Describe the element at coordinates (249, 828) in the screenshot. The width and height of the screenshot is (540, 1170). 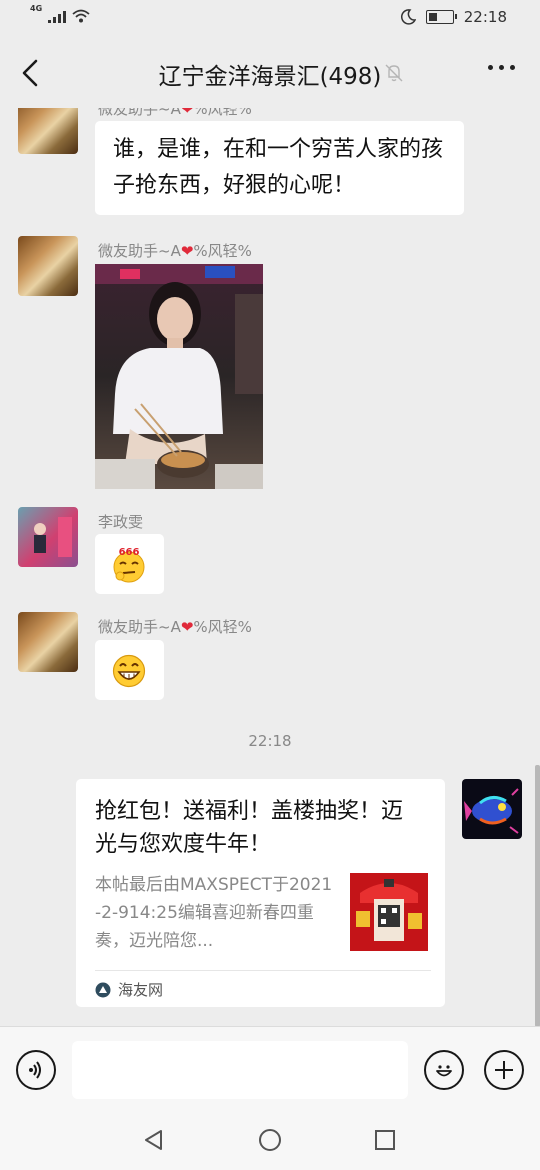
I see `card-title: 抢红包！送福利！盖楼抽奖！迈光与您欢度牛年！` at that location.